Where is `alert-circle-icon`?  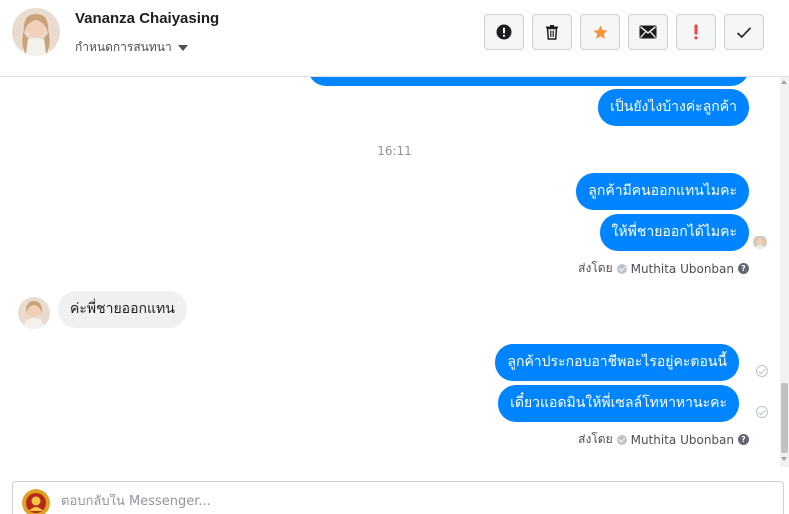
alert-circle-icon is located at coordinates (504, 32).